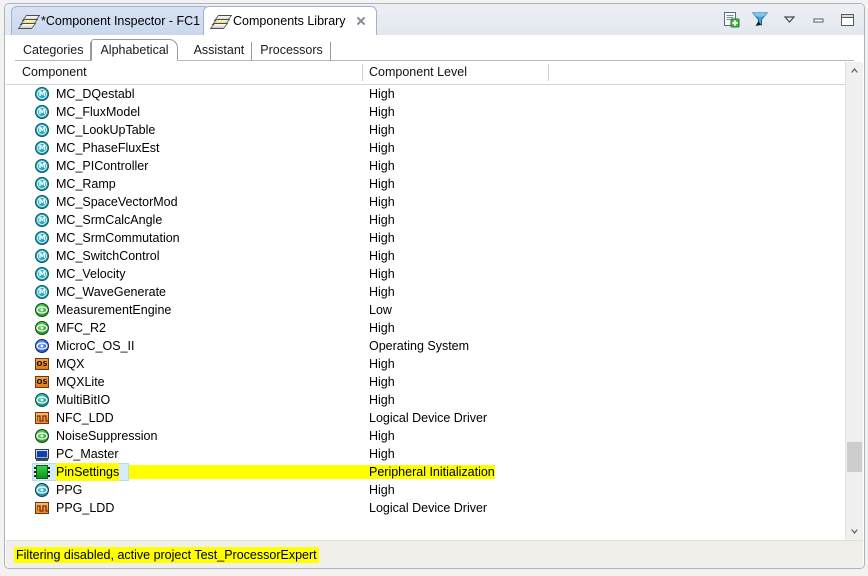  What do you see at coordinates (77, 472) in the screenshot?
I see `component-name-cell: PinSettings` at bounding box center [77, 472].